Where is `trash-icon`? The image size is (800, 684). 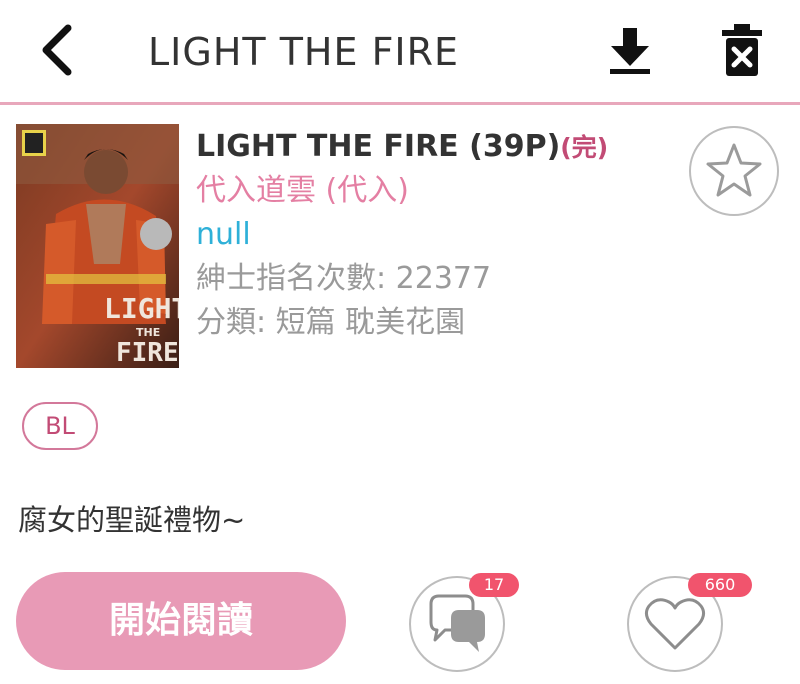 trash-icon is located at coordinates (742, 50).